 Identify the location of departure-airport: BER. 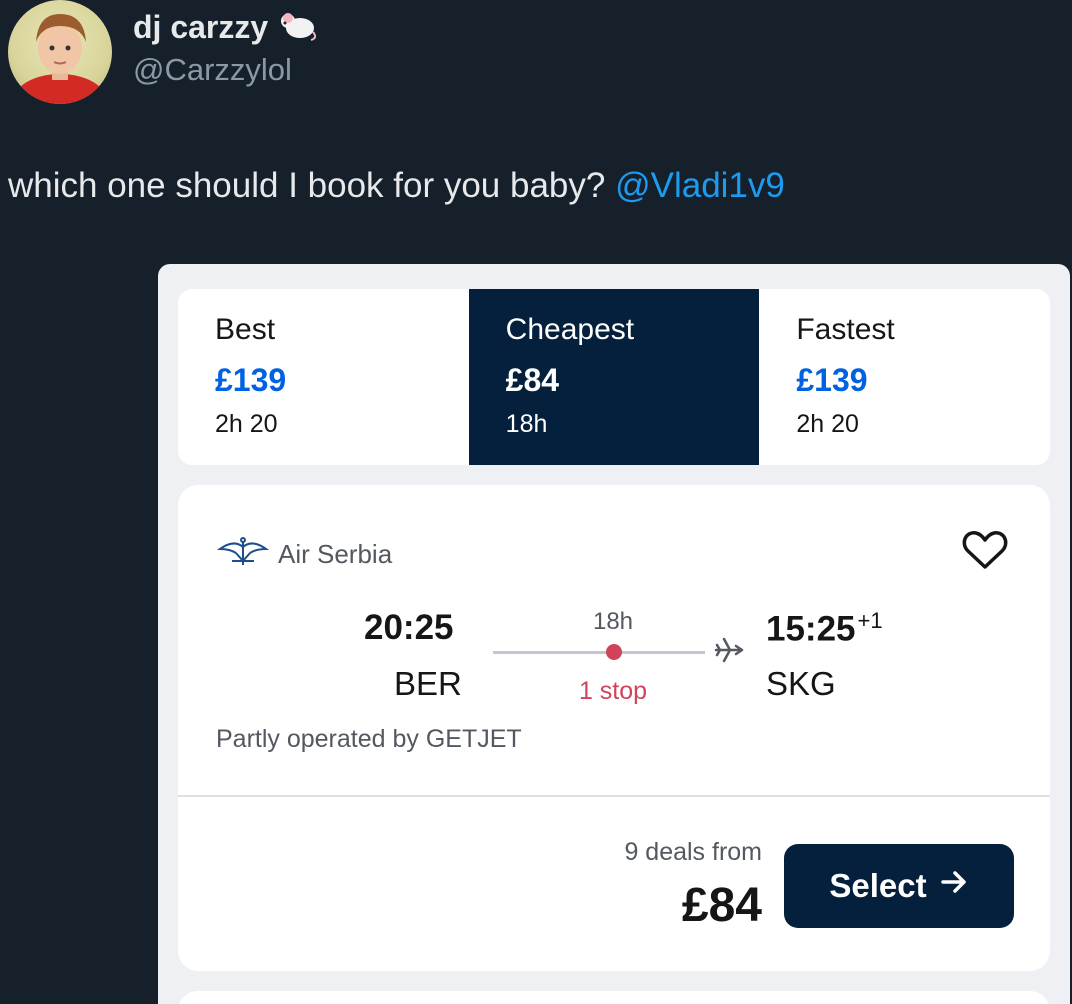
(428, 683).